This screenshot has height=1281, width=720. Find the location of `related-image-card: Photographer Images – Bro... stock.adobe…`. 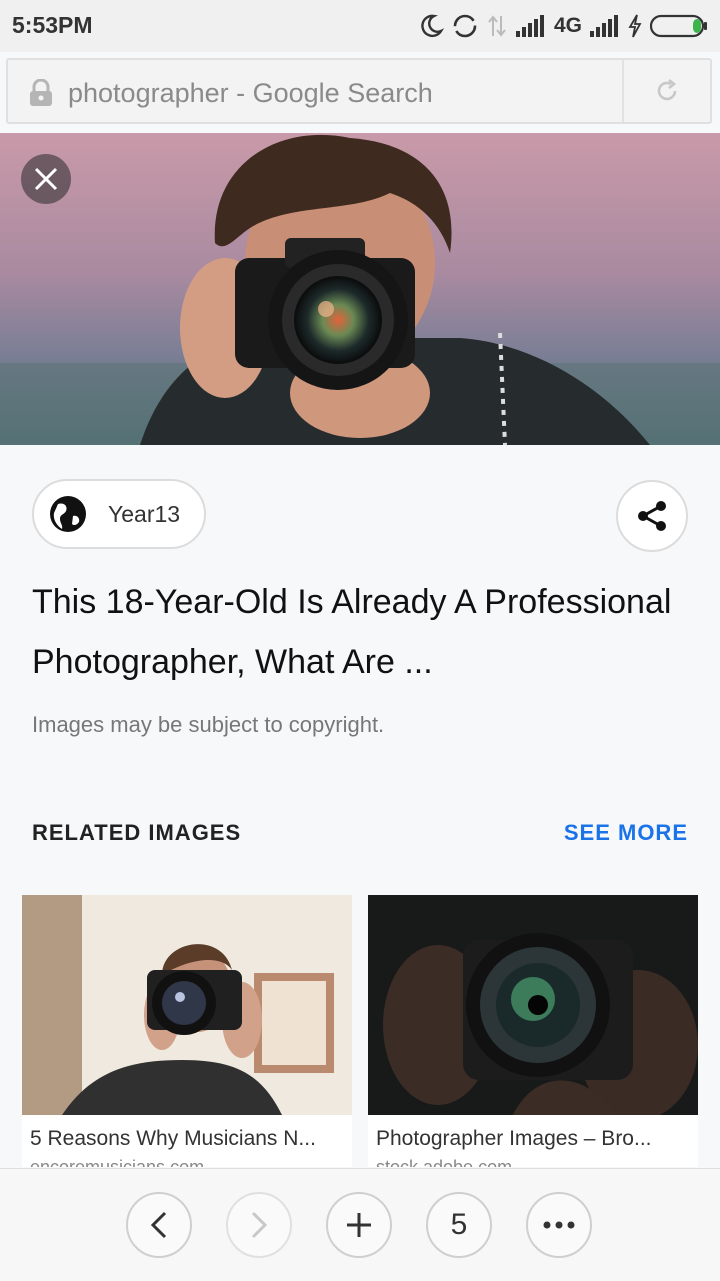

related-image-card: Photographer Images – Bro... stock.adobe… is located at coordinates (533, 1031).